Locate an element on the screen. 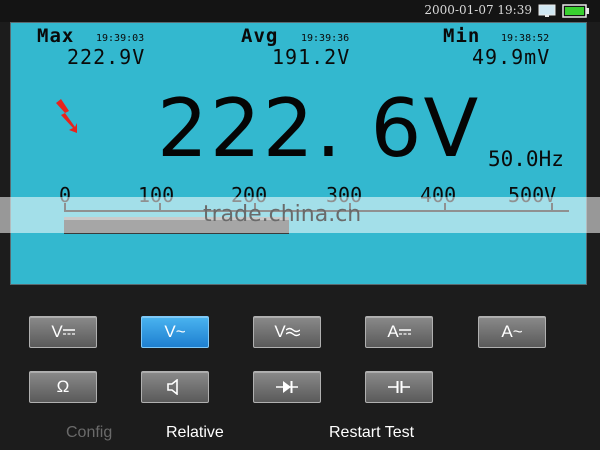 This screenshot has height=450, width=600. max-value: 222.9V is located at coordinates (106, 57).